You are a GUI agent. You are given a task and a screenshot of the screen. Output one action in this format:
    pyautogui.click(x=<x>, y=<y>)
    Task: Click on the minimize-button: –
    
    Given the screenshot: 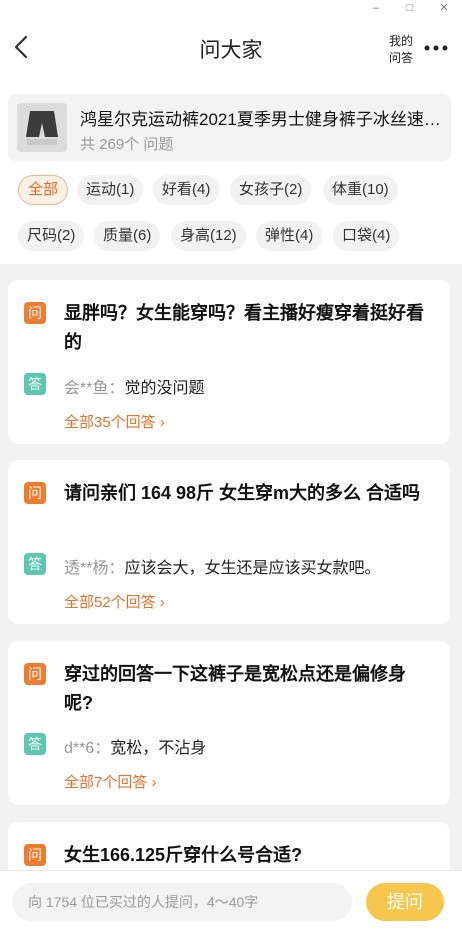 What is the action you would take?
    pyautogui.click(x=376, y=8)
    